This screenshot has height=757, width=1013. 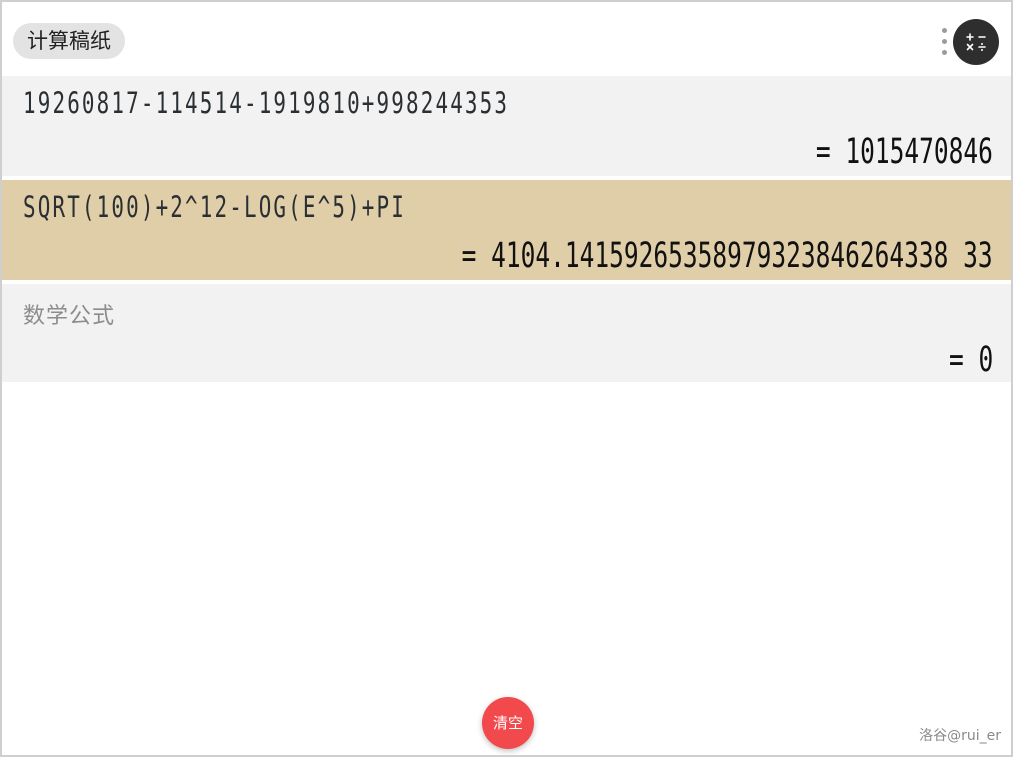 I want to click on author-credit: 洛谷@rui_er, so click(x=960, y=736).